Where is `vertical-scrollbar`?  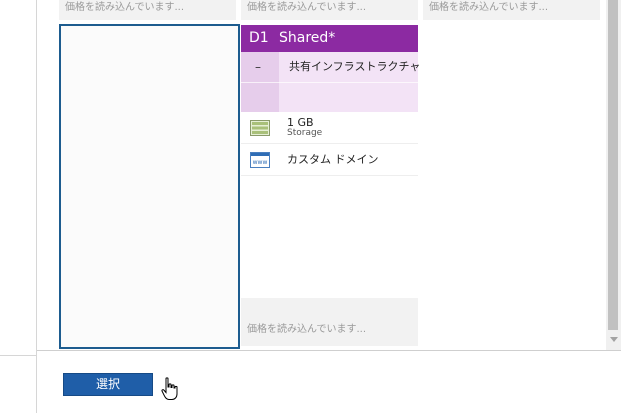 vertical-scrollbar is located at coordinates (613, 175).